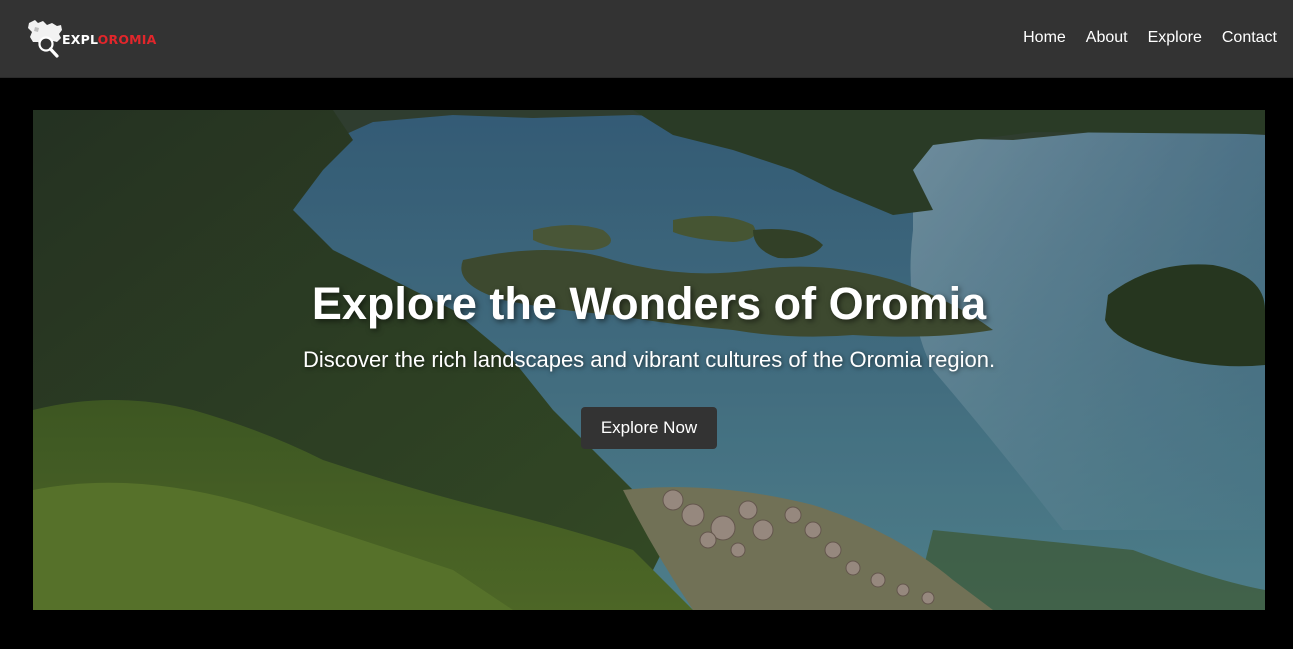 This screenshot has width=1293, height=649. I want to click on nav-home-link: Home, so click(1044, 38).